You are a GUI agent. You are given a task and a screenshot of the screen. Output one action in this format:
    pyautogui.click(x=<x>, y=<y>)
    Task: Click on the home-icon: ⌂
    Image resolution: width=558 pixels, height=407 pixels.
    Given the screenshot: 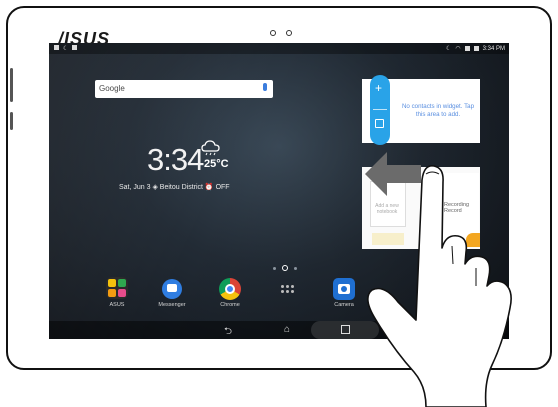 What is the action you would take?
    pyautogui.click(x=287, y=330)
    